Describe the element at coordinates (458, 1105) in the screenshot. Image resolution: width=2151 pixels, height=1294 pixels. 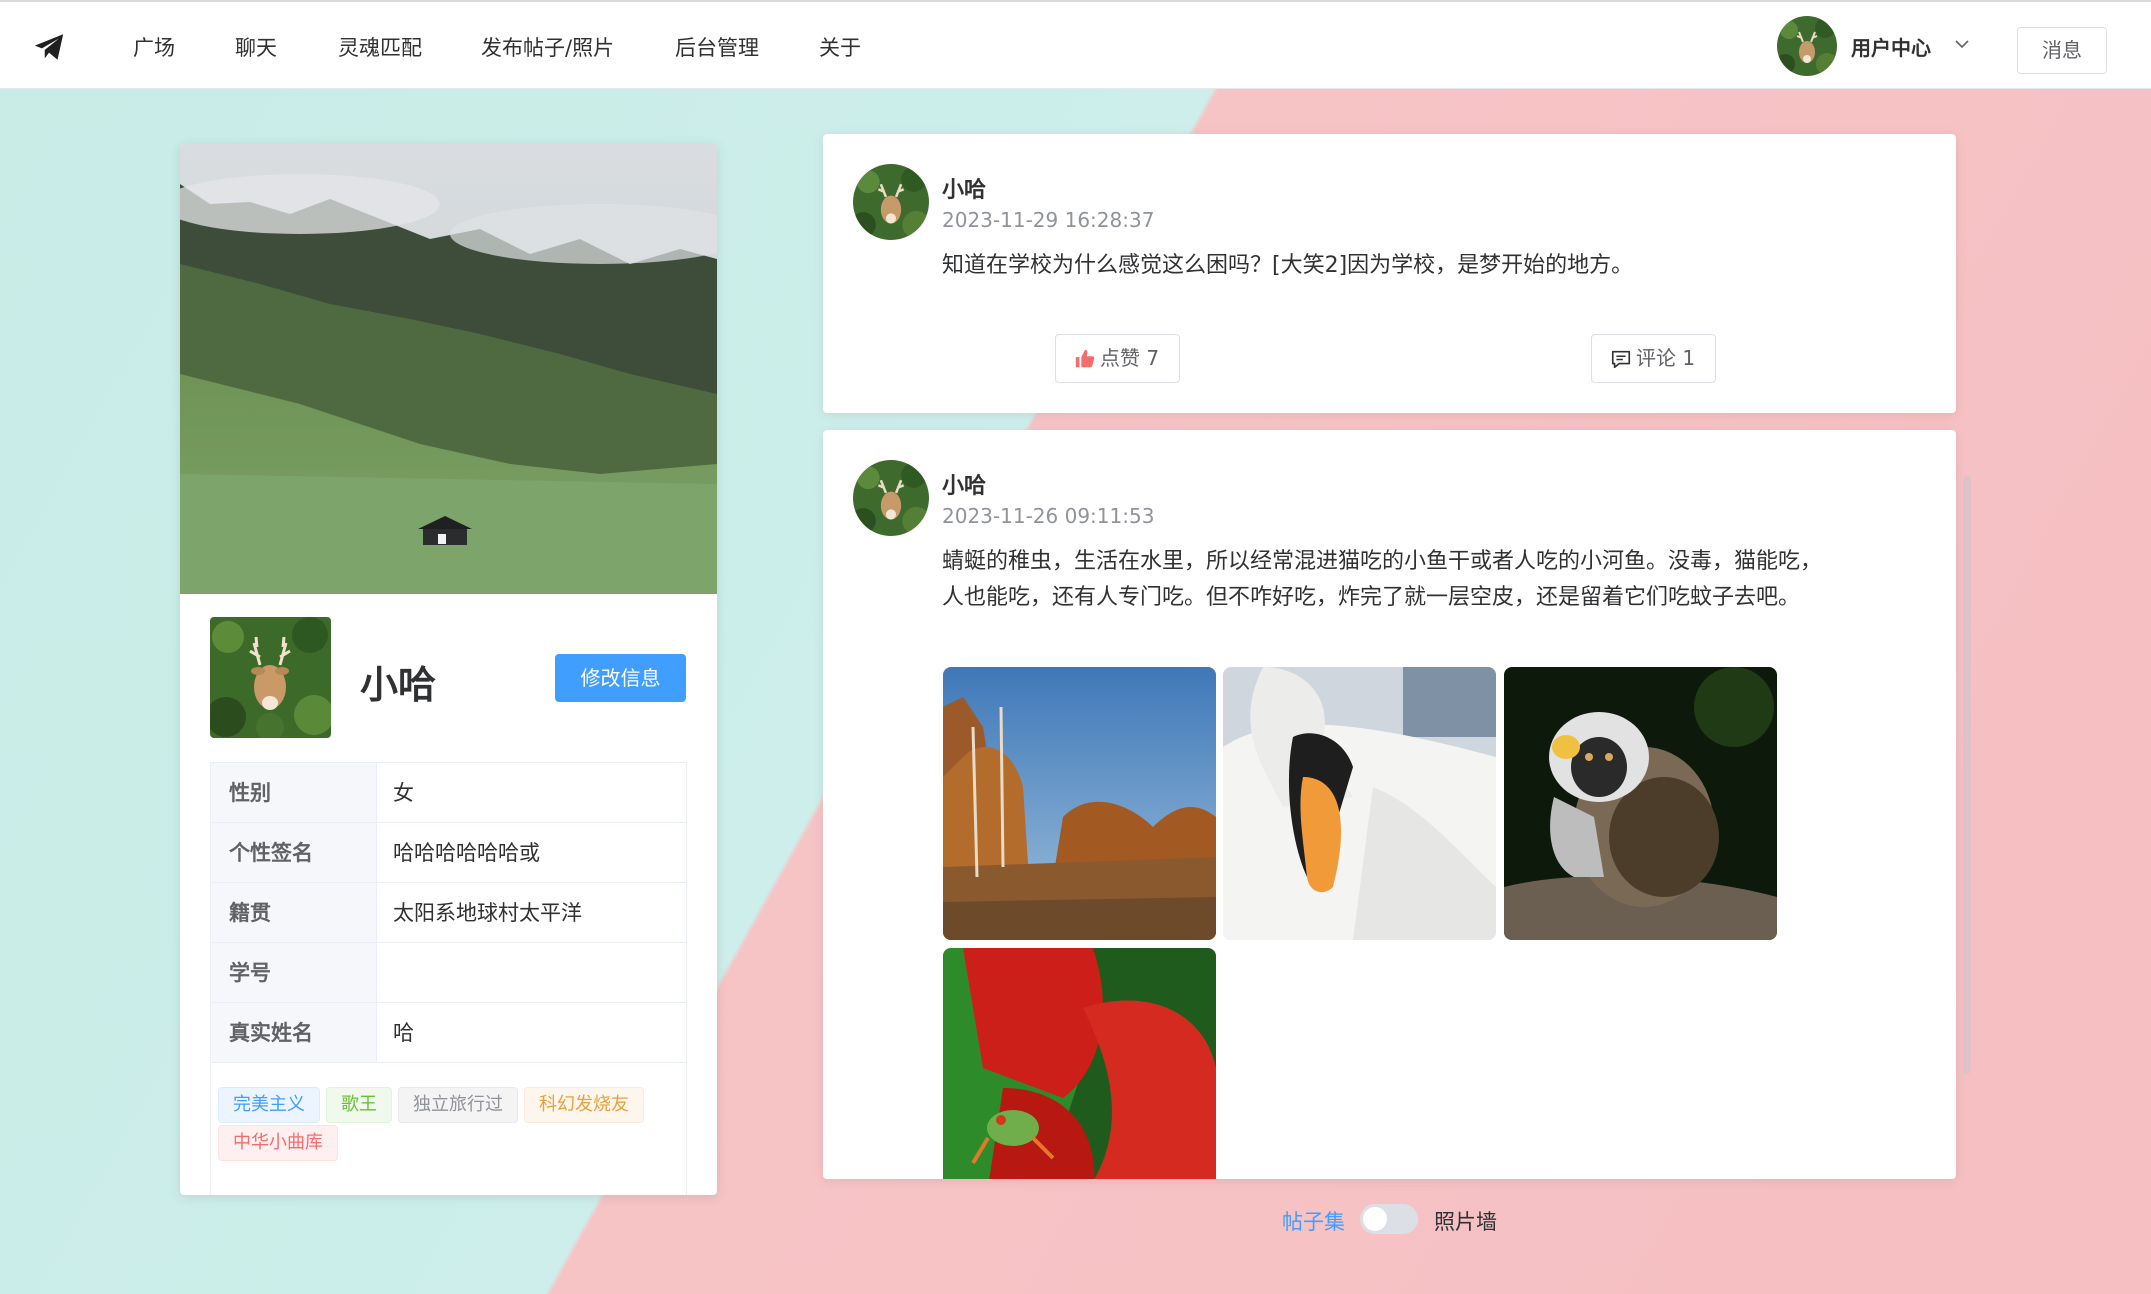
I see `tag: 独立旅行过` at that location.